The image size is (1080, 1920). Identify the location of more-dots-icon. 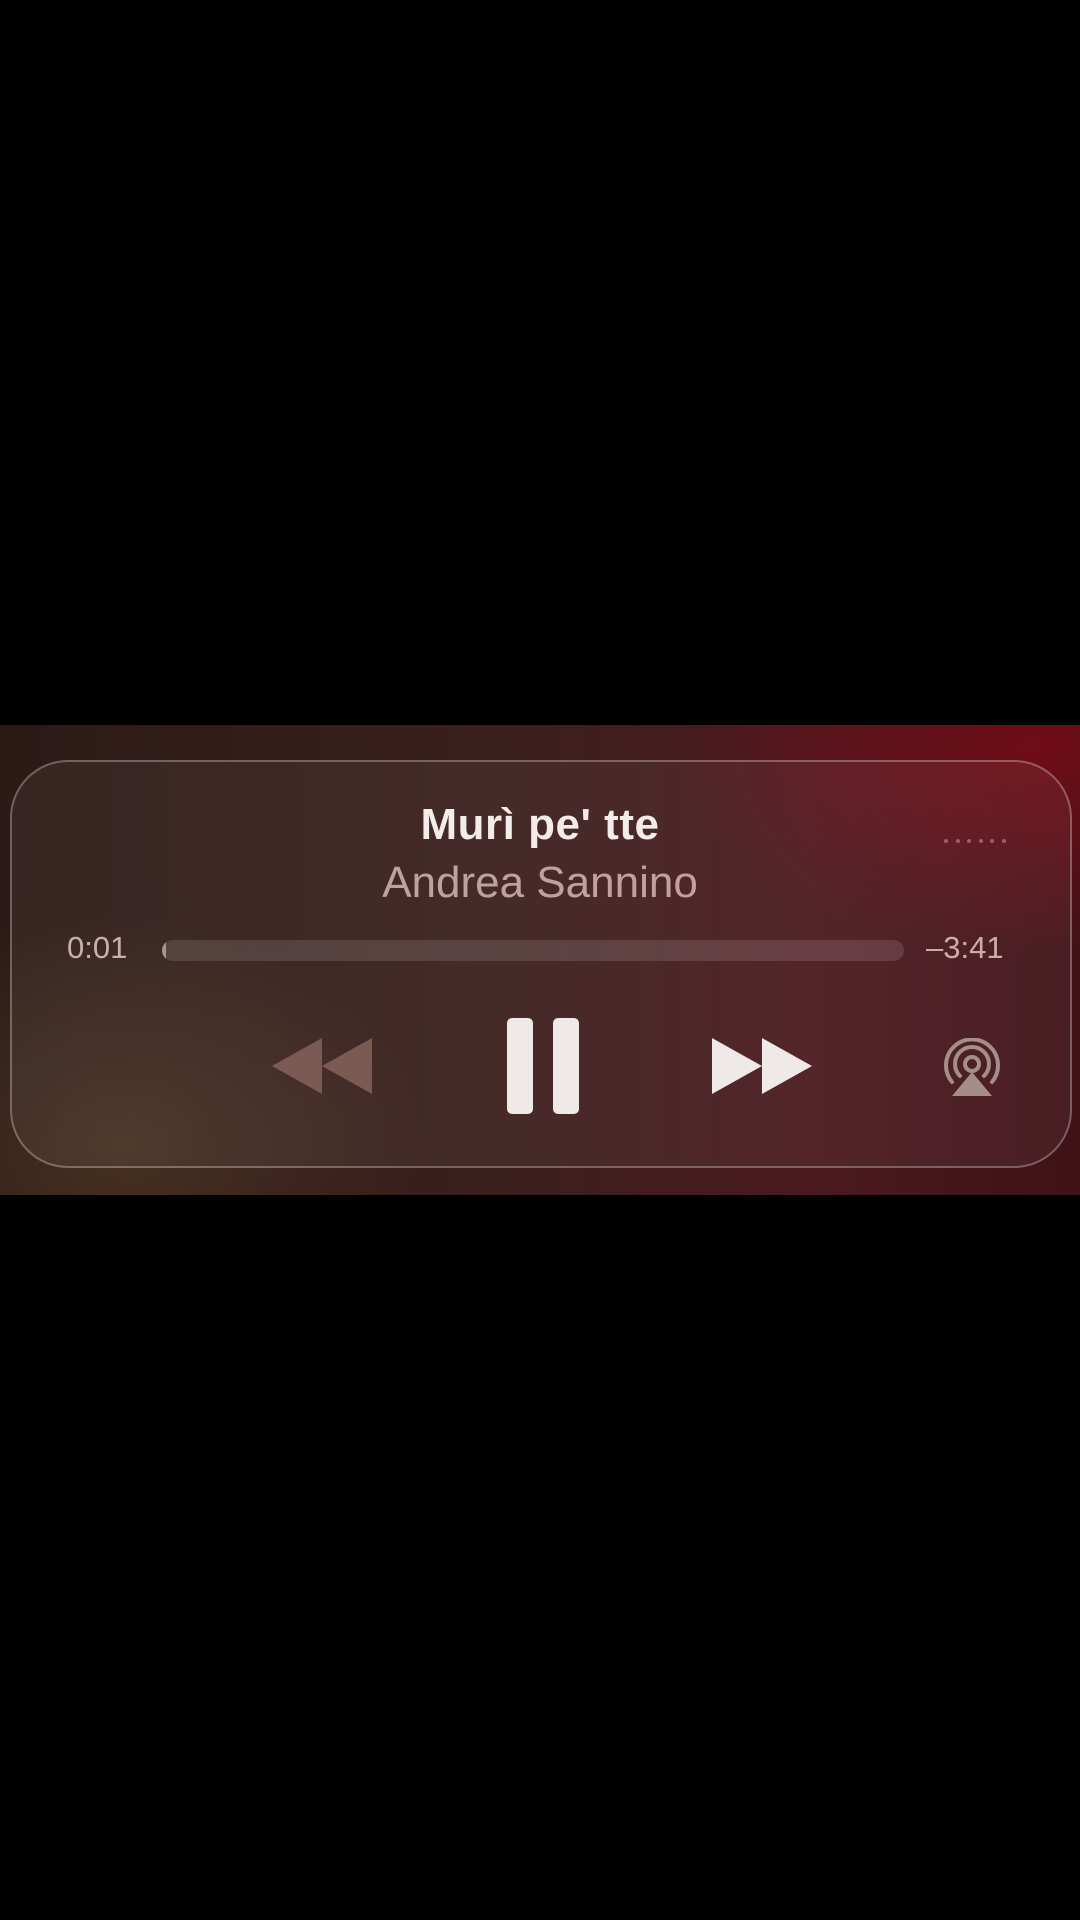
(975, 841).